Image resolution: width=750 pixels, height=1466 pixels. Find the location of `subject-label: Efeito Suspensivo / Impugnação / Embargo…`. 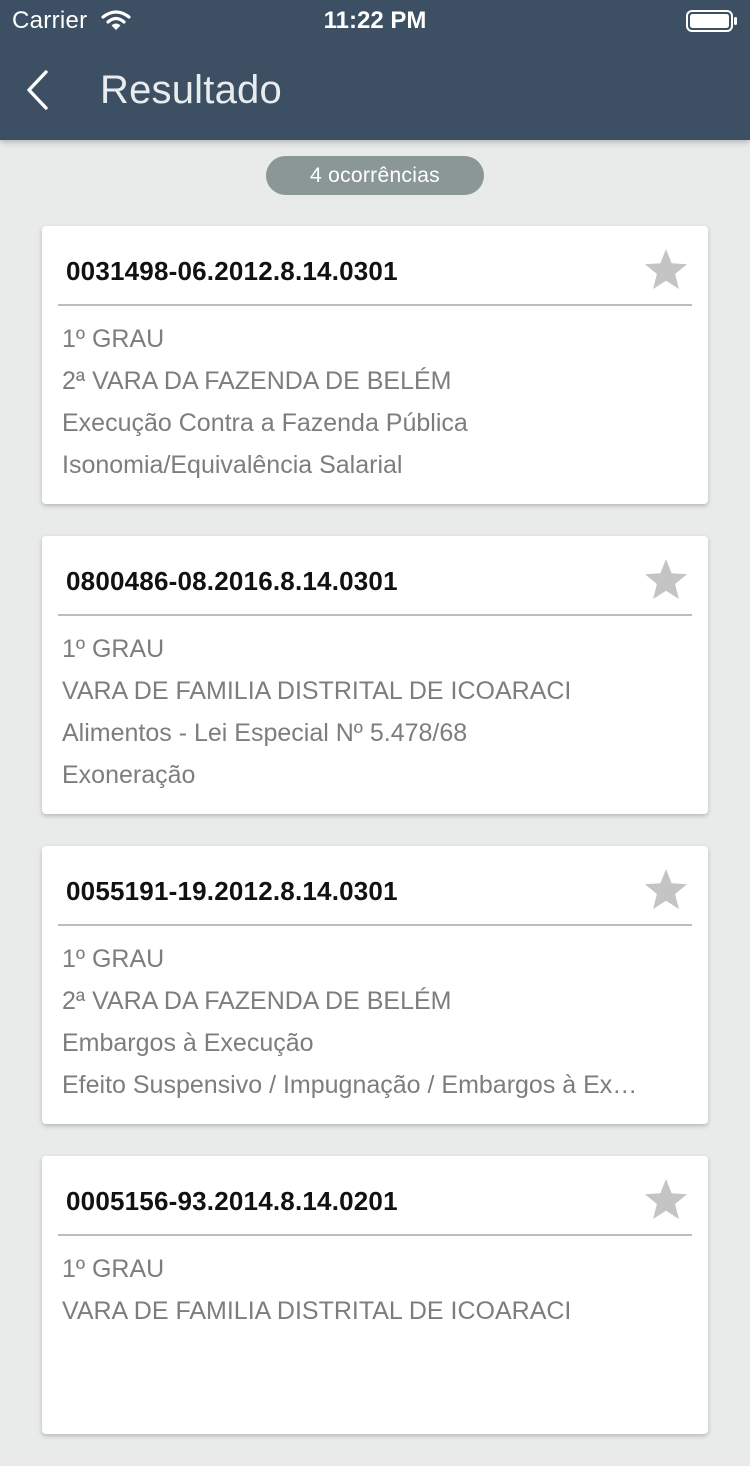

subject-label: Efeito Suspensivo / Impugnação / Embargo… is located at coordinates (350, 1085).